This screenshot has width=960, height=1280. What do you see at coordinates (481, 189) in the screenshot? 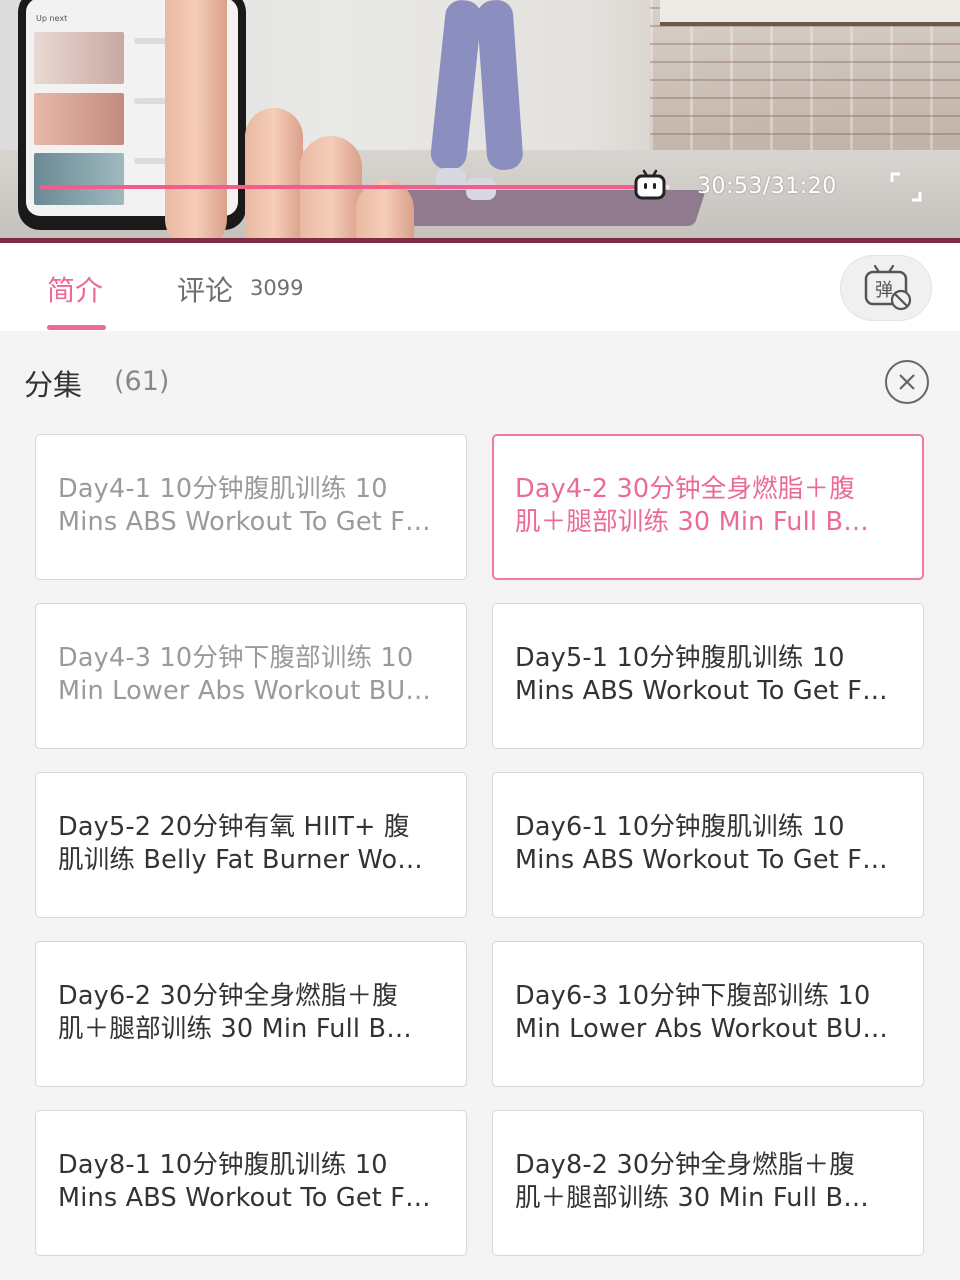
I see `person-right-shoe` at bounding box center [481, 189].